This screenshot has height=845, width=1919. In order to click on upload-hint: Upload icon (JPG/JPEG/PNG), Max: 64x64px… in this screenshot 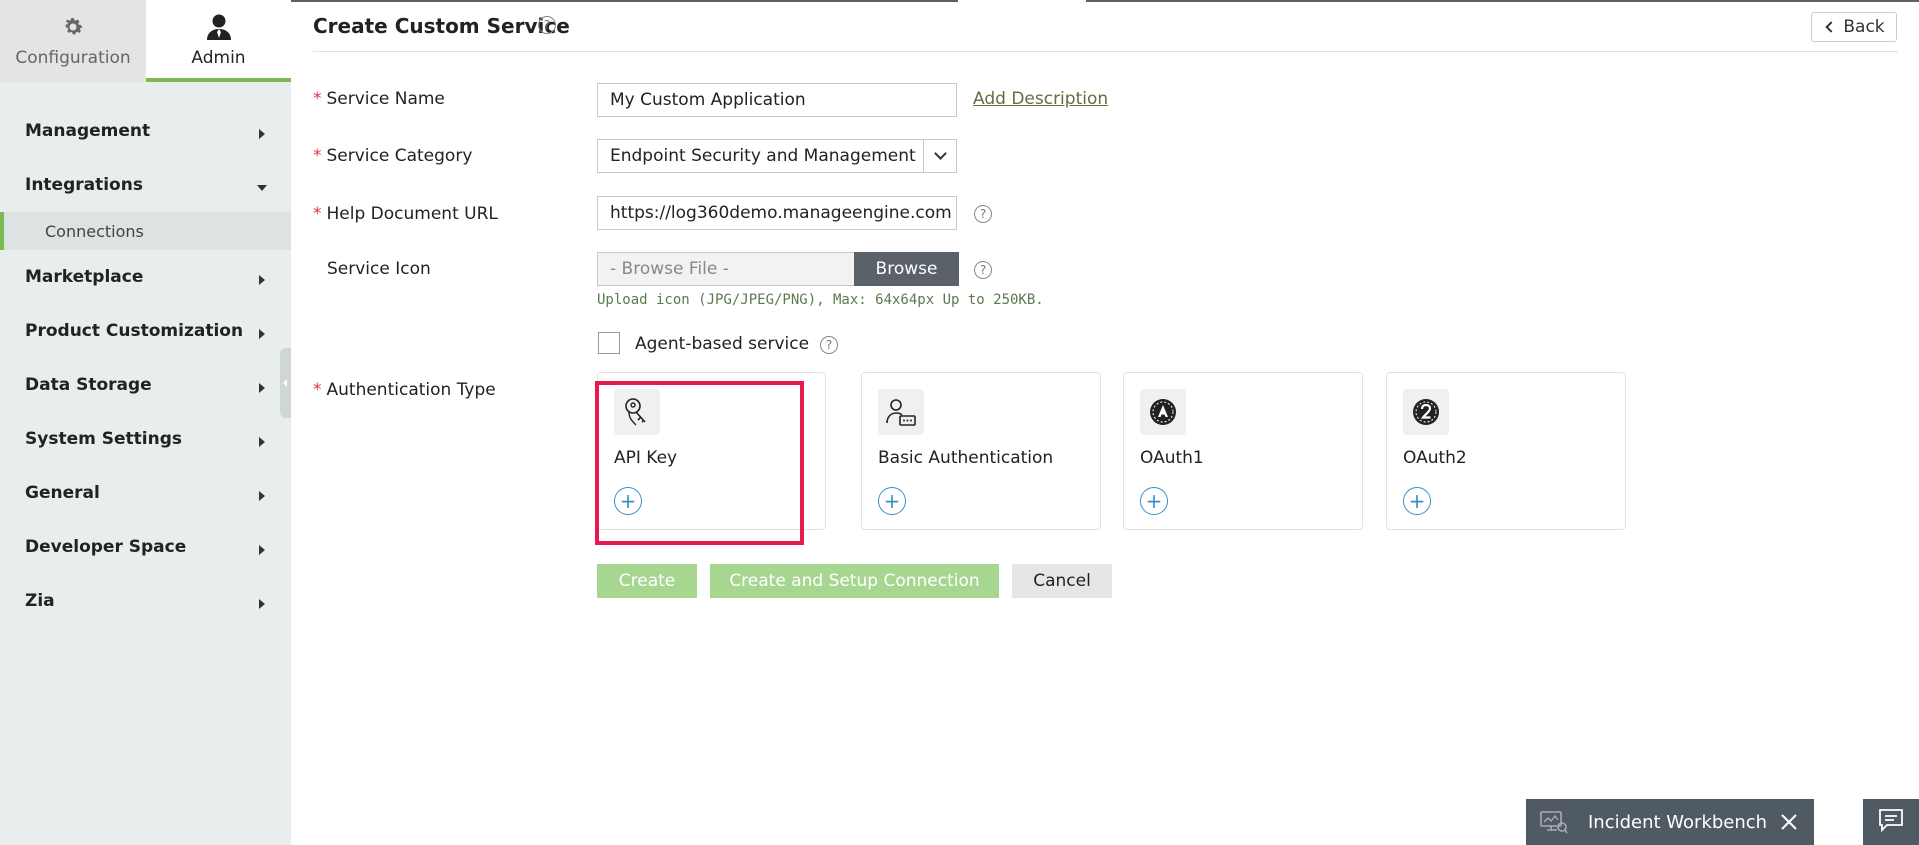, I will do `click(820, 300)`.